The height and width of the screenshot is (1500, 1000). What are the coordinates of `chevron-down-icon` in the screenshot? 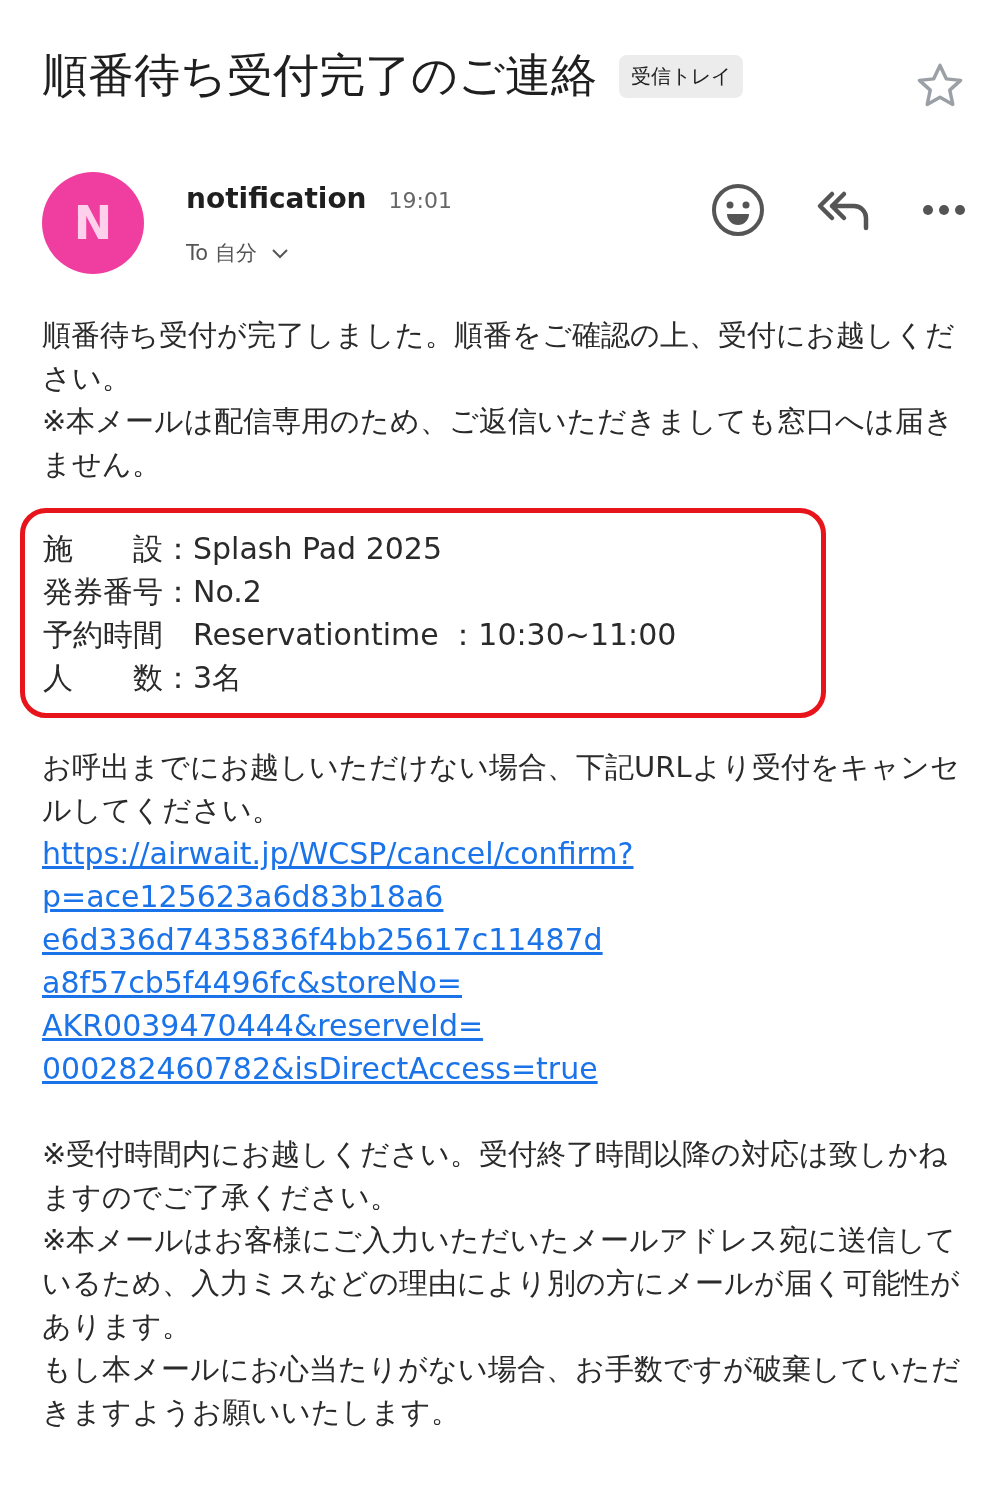 It's located at (279, 253).